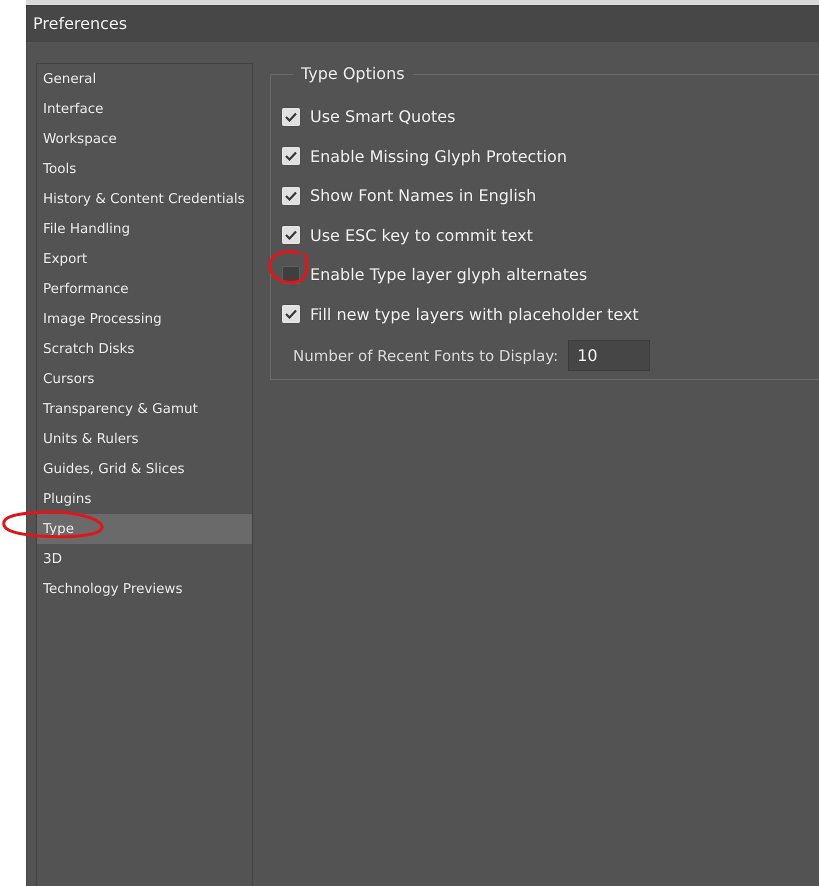  What do you see at coordinates (144, 379) in the screenshot?
I see `category-item: Cursors` at bounding box center [144, 379].